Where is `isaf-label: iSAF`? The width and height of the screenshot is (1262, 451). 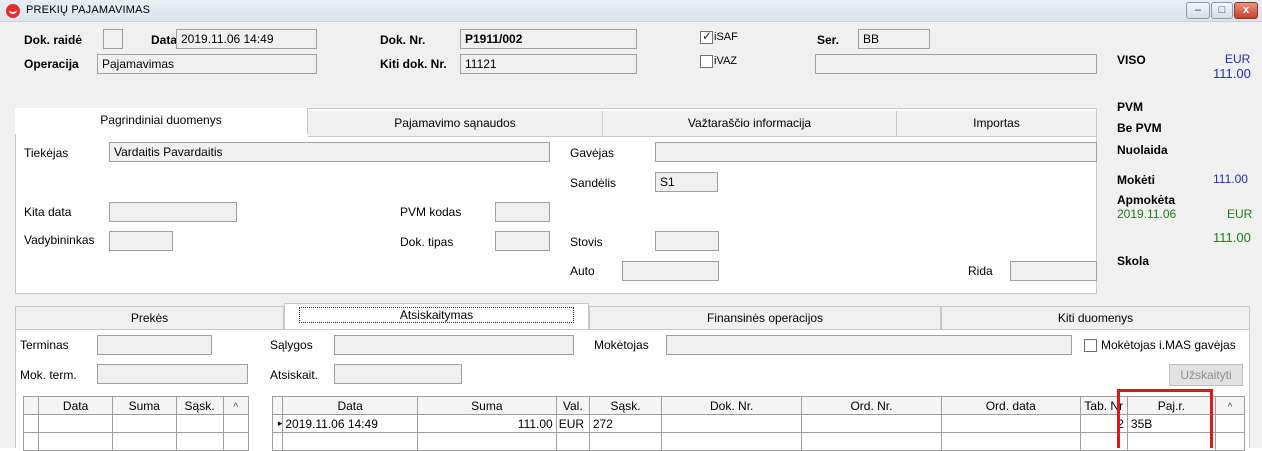 isaf-label: iSAF is located at coordinates (726, 37).